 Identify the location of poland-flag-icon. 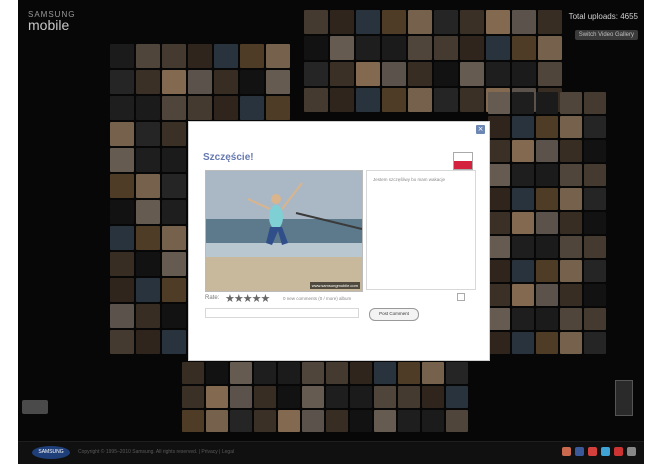
(463, 161).